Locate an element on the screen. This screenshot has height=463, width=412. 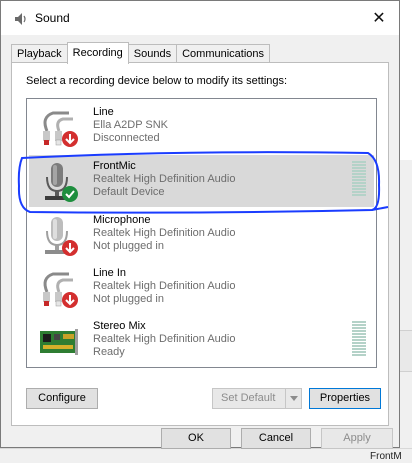
background-window is located at coordinates (405, 311).